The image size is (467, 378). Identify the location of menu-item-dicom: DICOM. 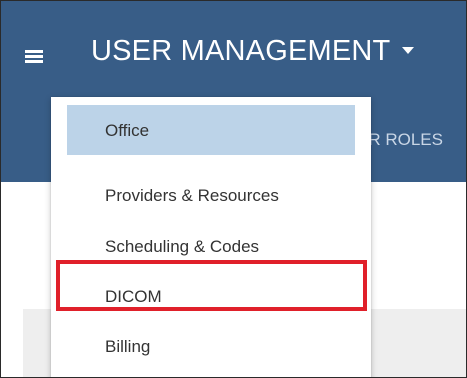
(211, 298).